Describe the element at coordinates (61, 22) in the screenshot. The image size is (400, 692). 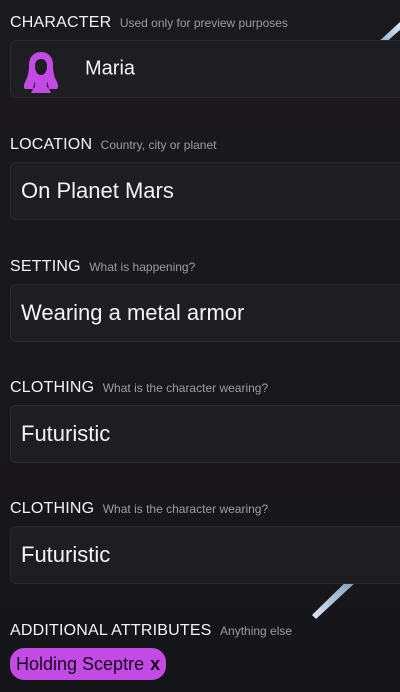
I see `character-label: CHARACTER` at that location.